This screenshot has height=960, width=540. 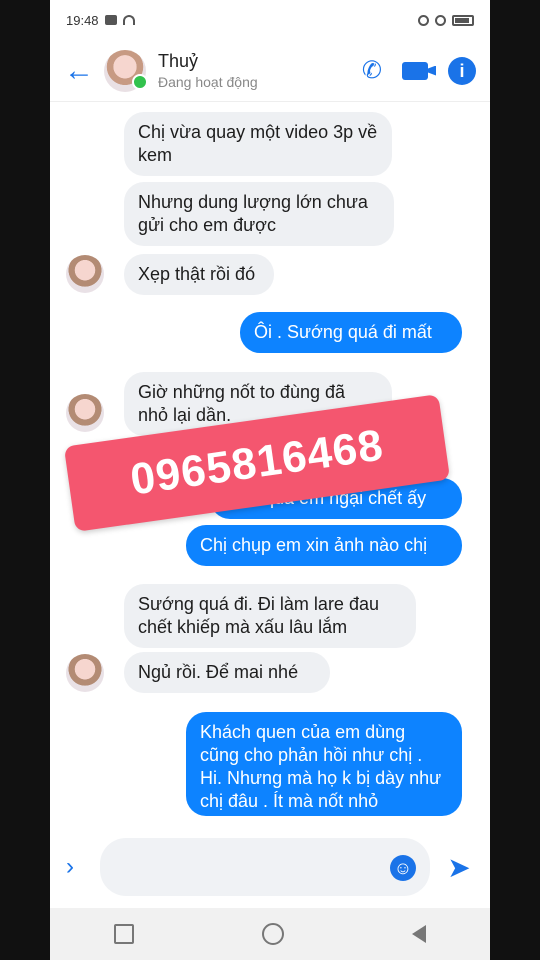 I want to click on left-border, so click(x=25, y=480).